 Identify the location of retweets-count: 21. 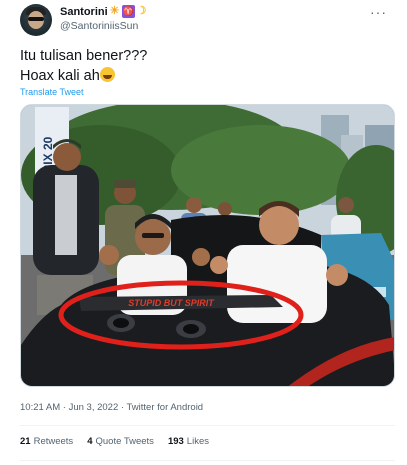
(25, 441).